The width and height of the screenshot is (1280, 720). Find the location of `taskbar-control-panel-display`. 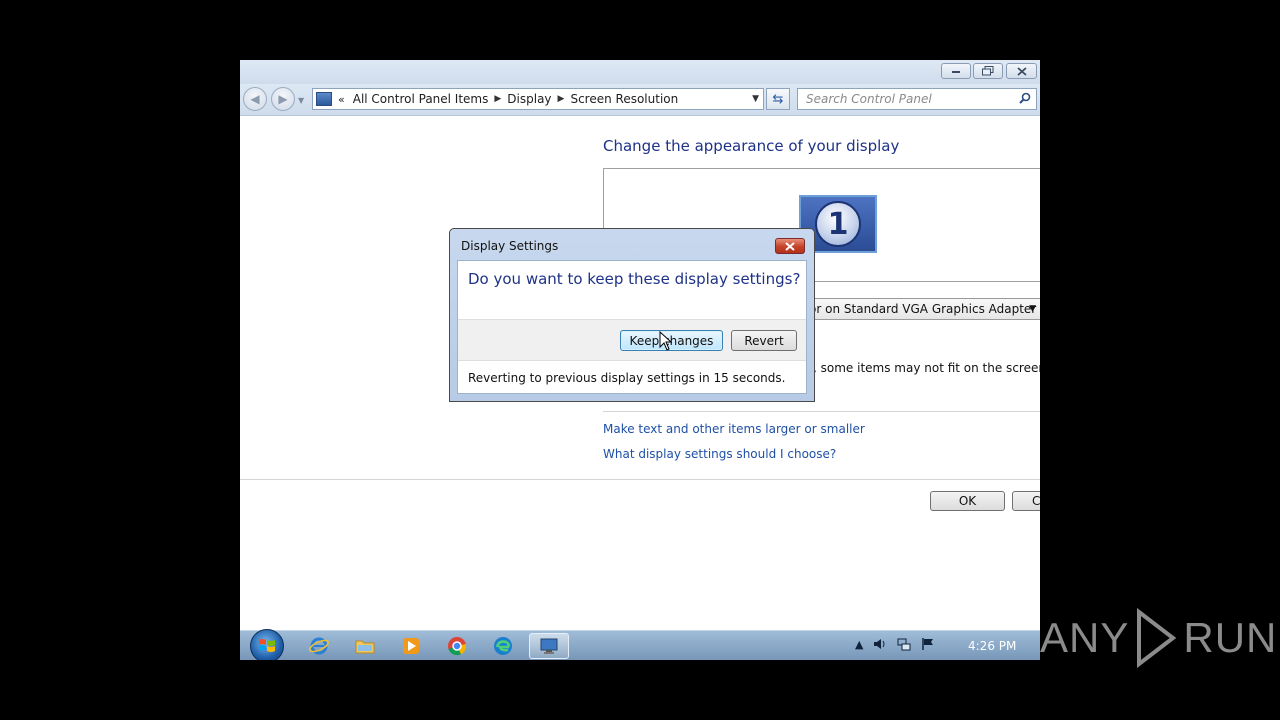

taskbar-control-panel-display is located at coordinates (549, 646).